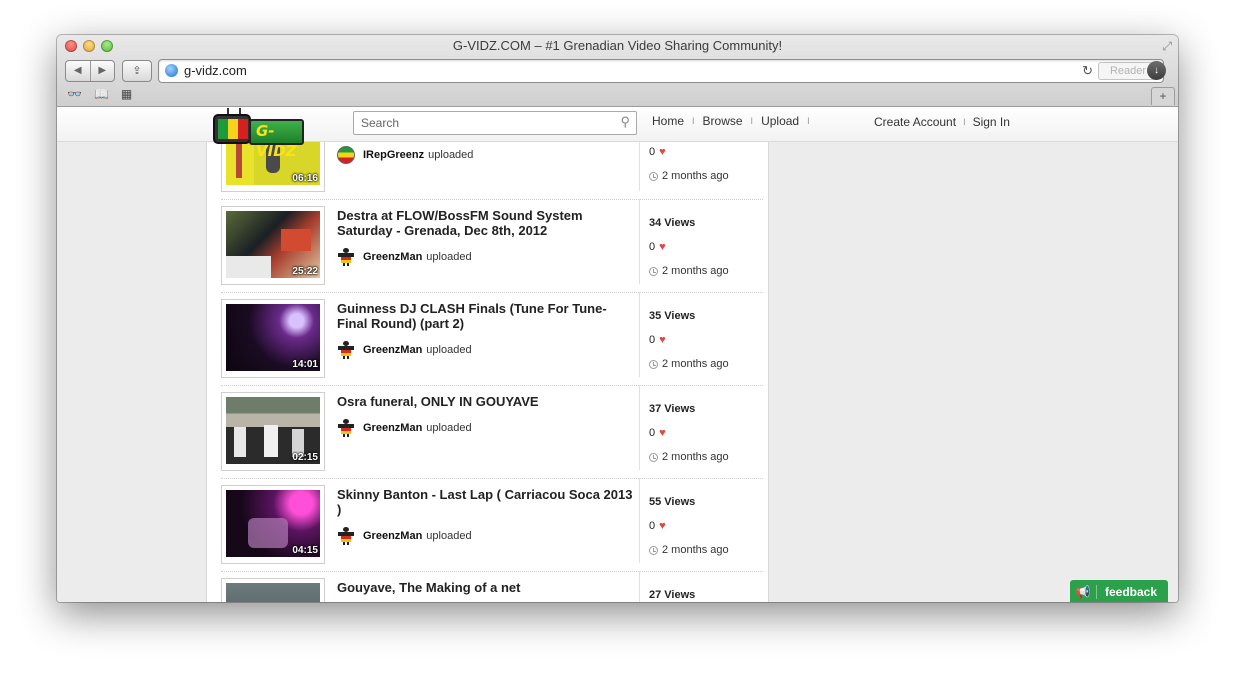 The width and height of the screenshot is (1235, 681). What do you see at coordinates (273, 338) in the screenshot?
I see `video-thumbnail: 14:01` at bounding box center [273, 338].